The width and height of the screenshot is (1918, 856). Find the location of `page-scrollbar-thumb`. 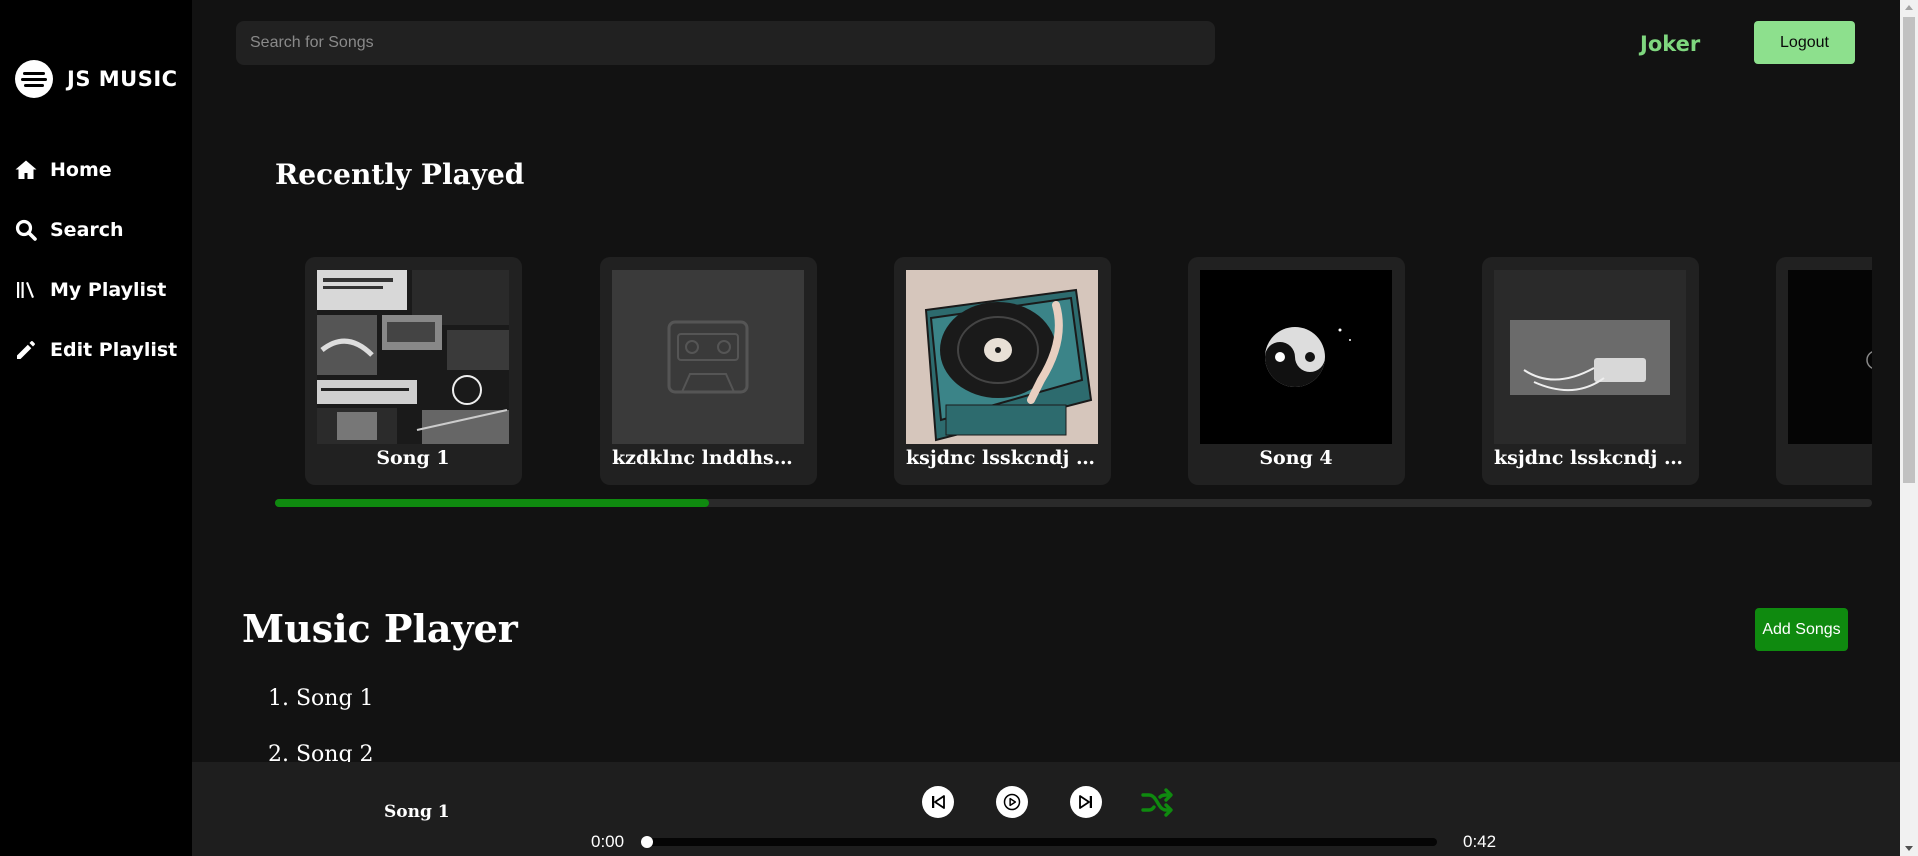

page-scrollbar-thumb is located at coordinates (1909, 250).